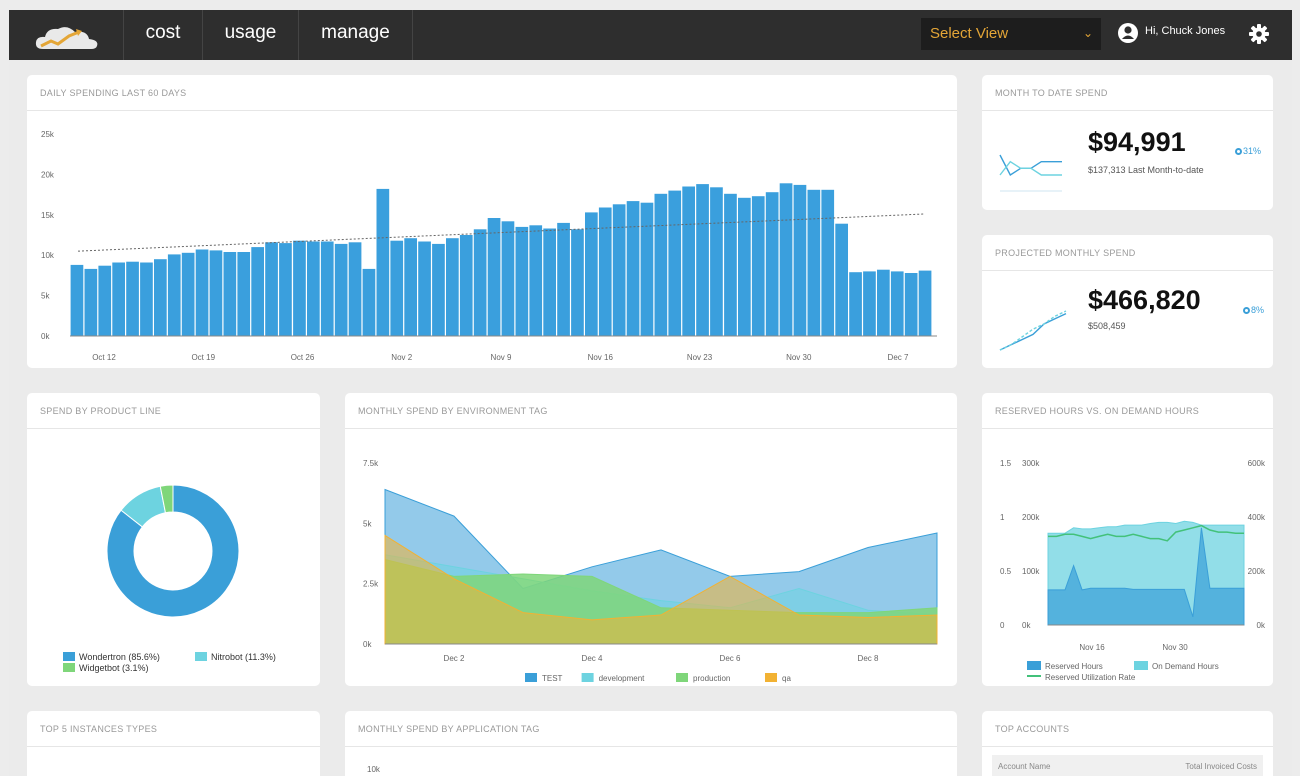 This screenshot has height=776, width=1300. What do you see at coordinates (501, 357) in the screenshot?
I see `x-tick-label: Nov 9` at bounding box center [501, 357].